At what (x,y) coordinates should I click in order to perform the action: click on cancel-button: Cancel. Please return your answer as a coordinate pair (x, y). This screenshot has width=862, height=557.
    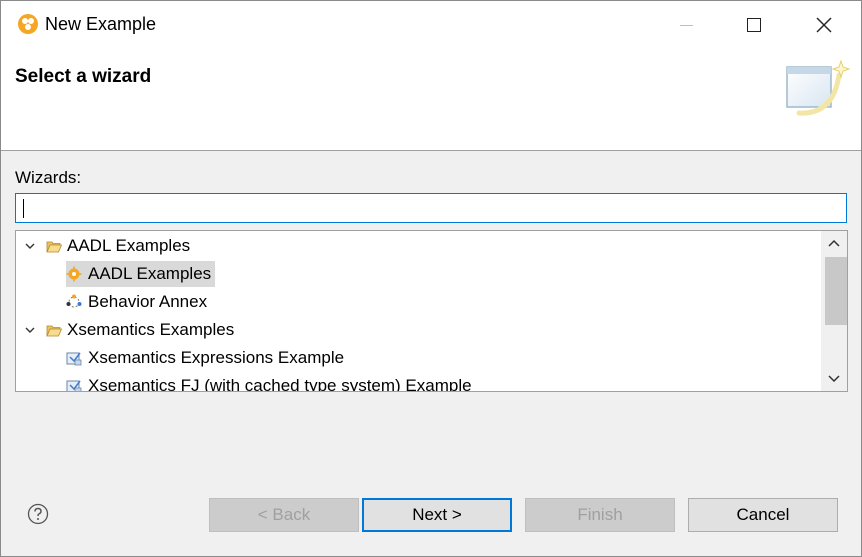
    Looking at the image, I should click on (763, 515).